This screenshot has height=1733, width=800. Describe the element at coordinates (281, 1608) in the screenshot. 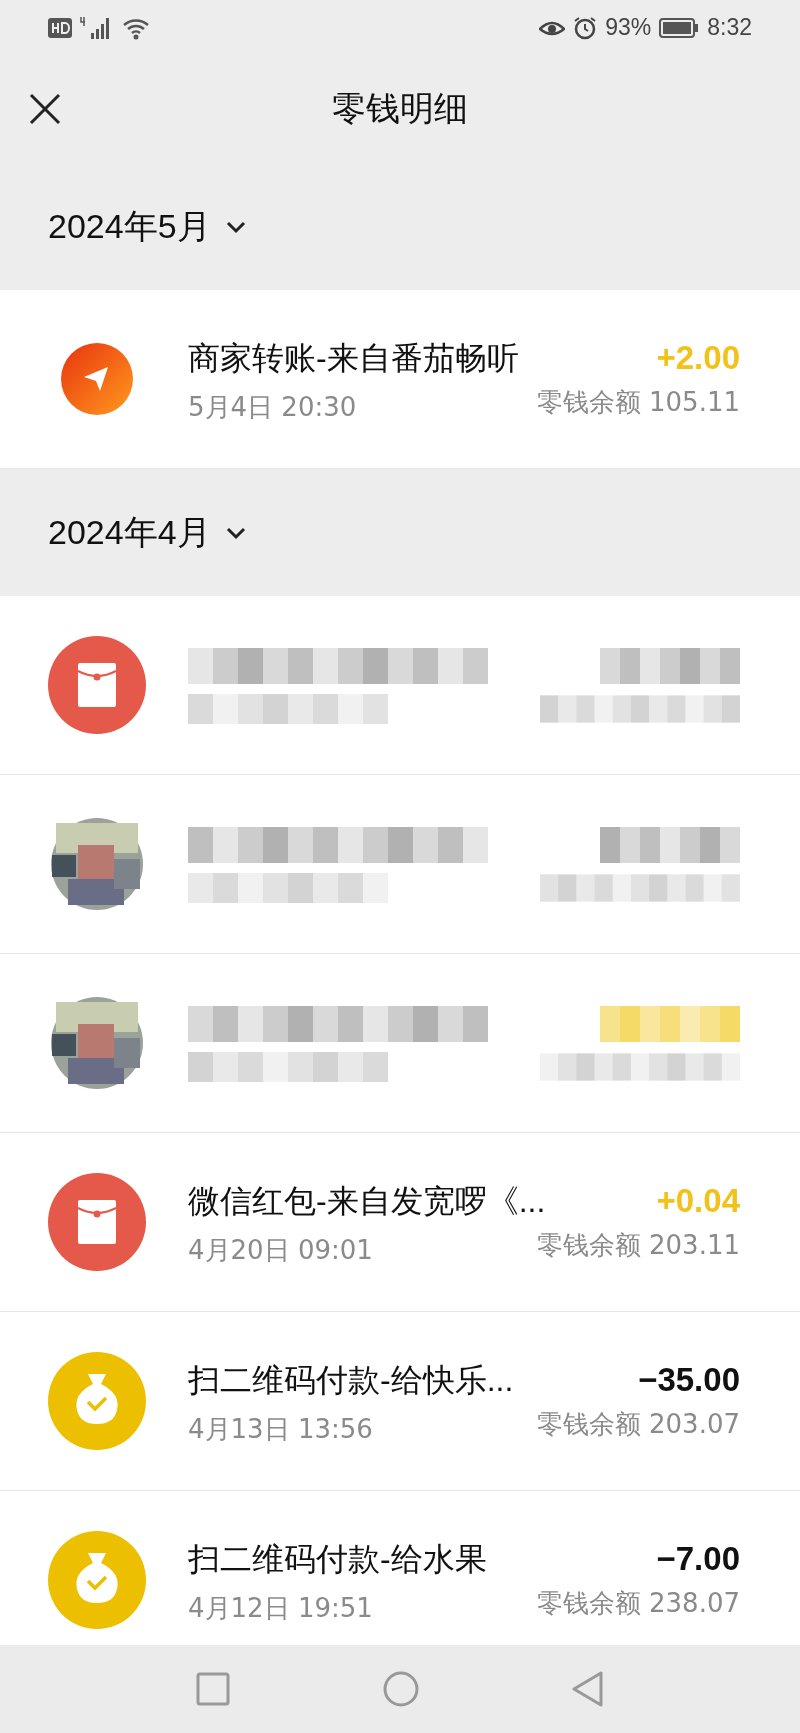

I see `transaction-date: 4月12日 19:51` at that location.